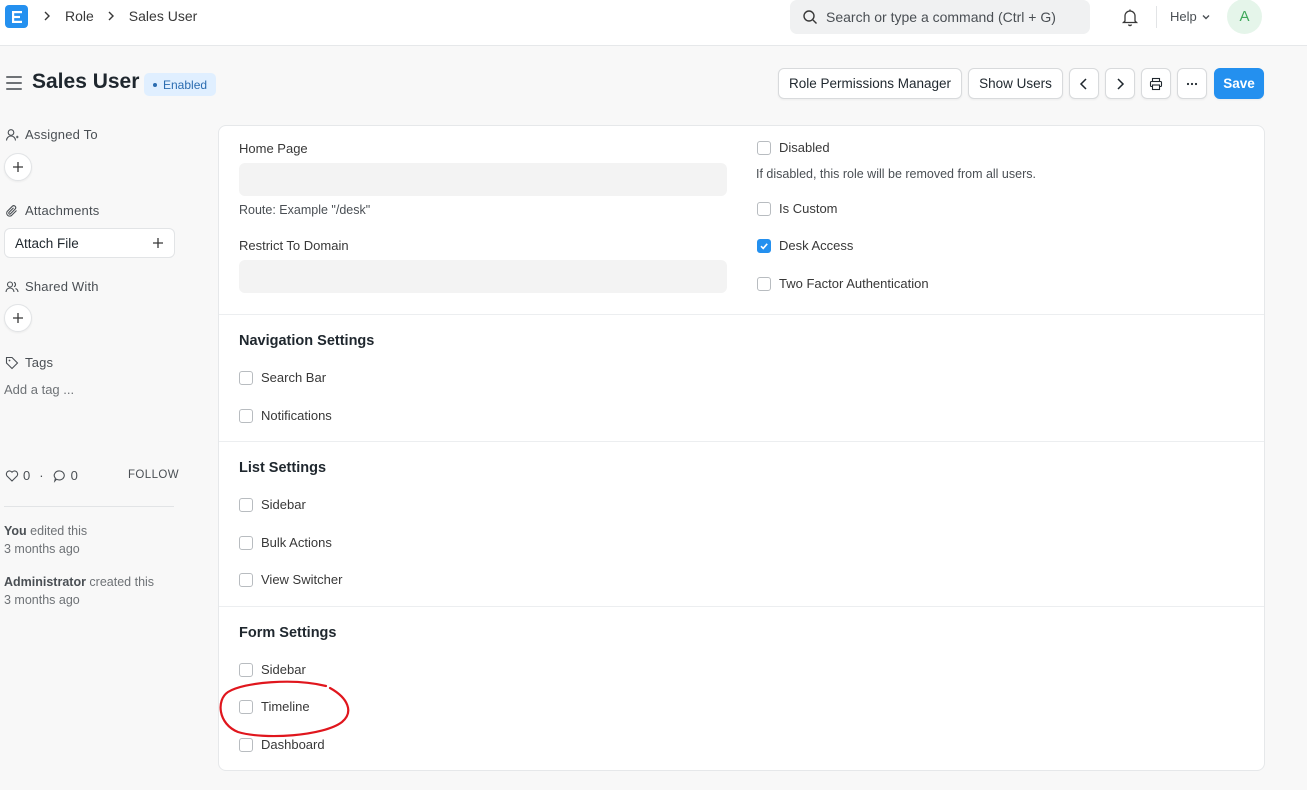 The image size is (1307, 790). I want to click on tags-label: Tags, so click(39, 362).